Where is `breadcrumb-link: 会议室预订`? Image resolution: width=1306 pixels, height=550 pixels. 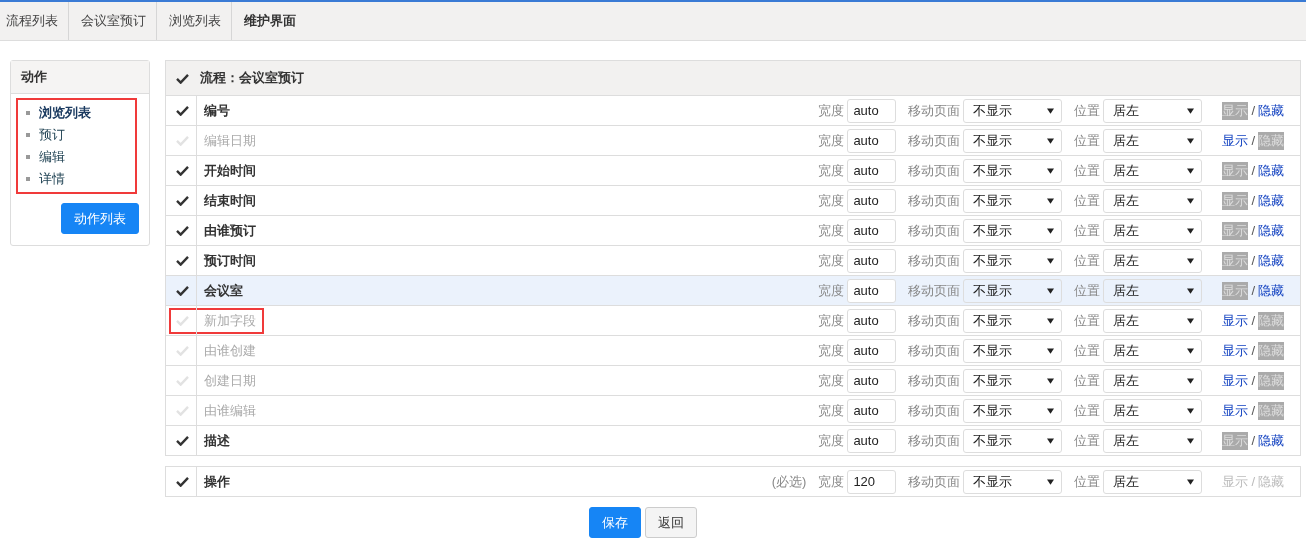
breadcrumb-link: 会议室预订 is located at coordinates (116, 21).